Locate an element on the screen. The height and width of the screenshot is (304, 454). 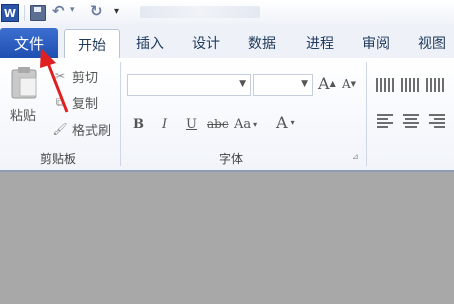
tab-review: 审阅 is located at coordinates (376, 43).